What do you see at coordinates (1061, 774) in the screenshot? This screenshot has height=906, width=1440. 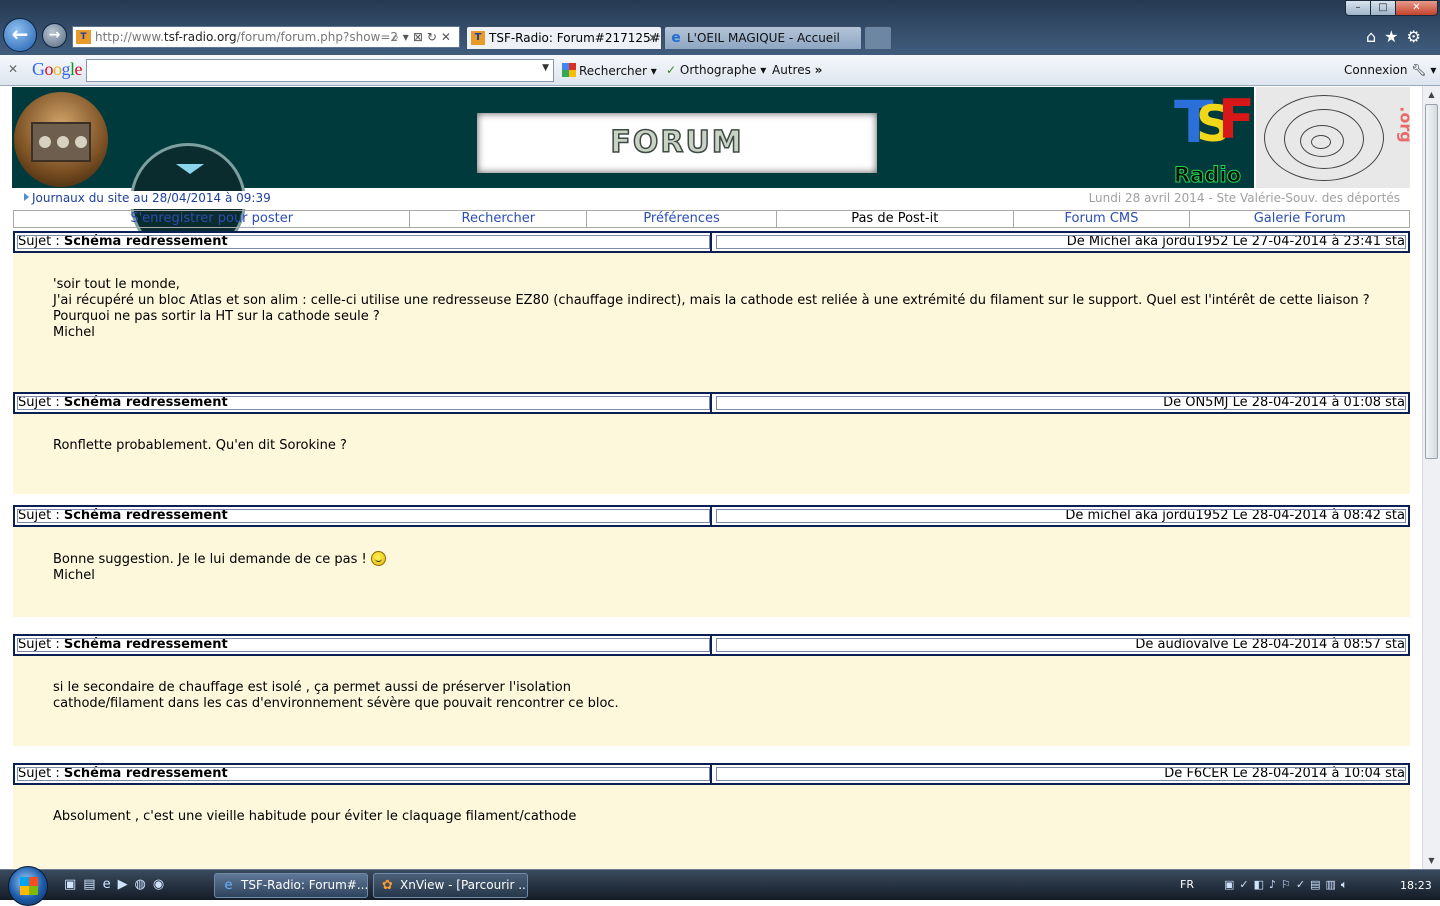 I see `post-author-date: De F6CER Le 28-04-2014 à 10:04 sta` at bounding box center [1061, 774].